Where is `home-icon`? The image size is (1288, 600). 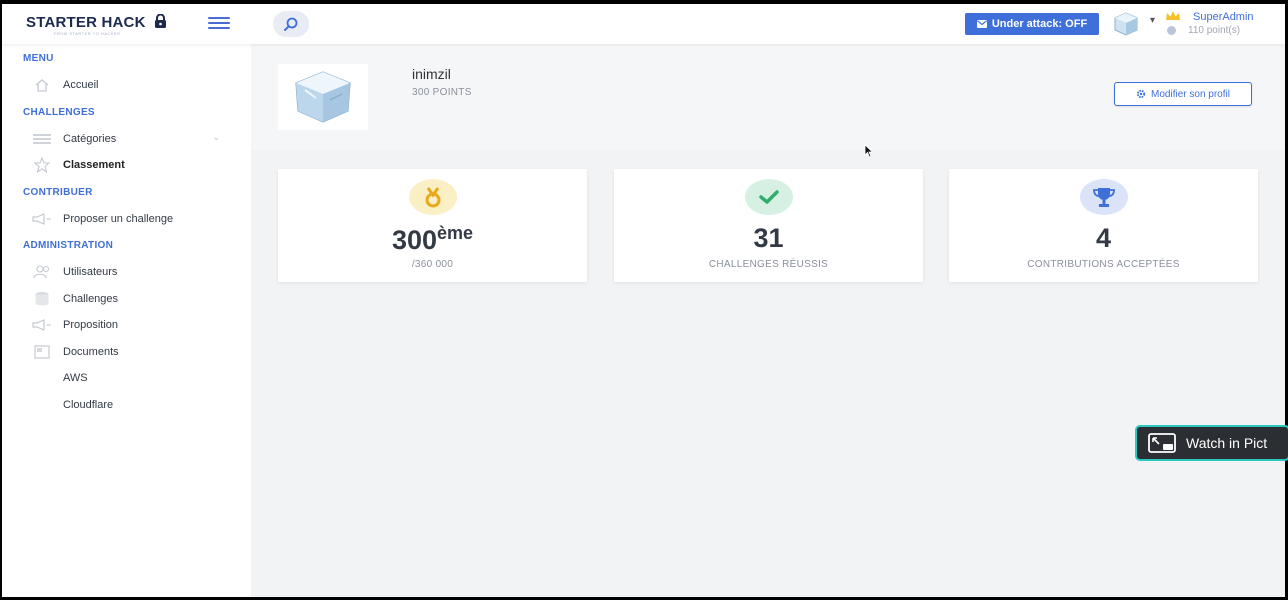
home-icon is located at coordinates (42, 85).